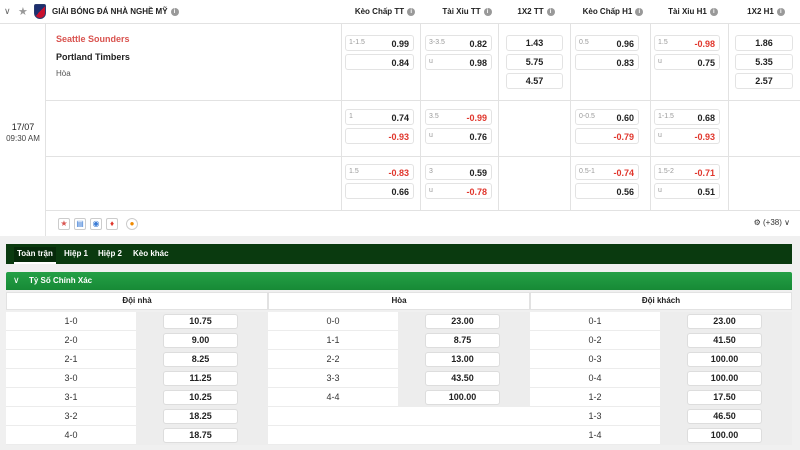  I want to click on odds-button: u 0.51, so click(687, 191).